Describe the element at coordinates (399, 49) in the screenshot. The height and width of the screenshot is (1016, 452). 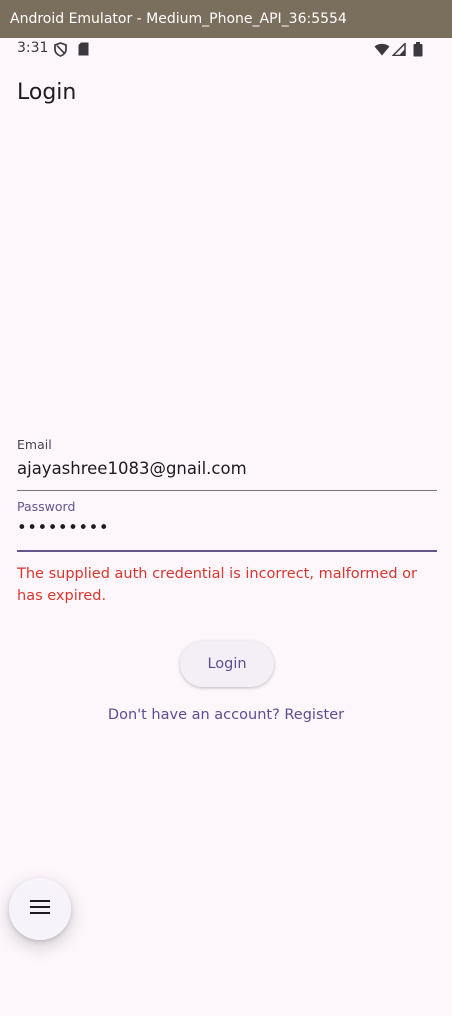
I see `signal-icon` at that location.